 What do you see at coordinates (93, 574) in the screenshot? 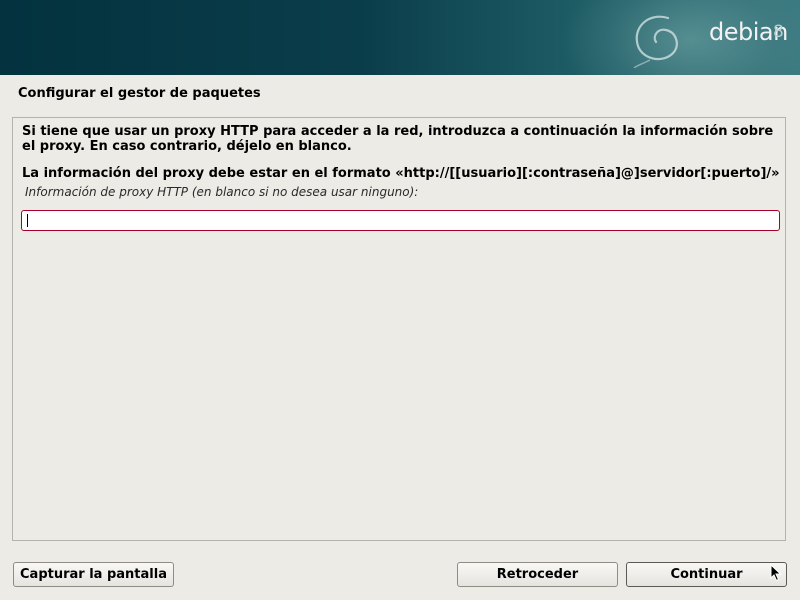
I see `screenshot-button: Capturar la pantalla` at bounding box center [93, 574].